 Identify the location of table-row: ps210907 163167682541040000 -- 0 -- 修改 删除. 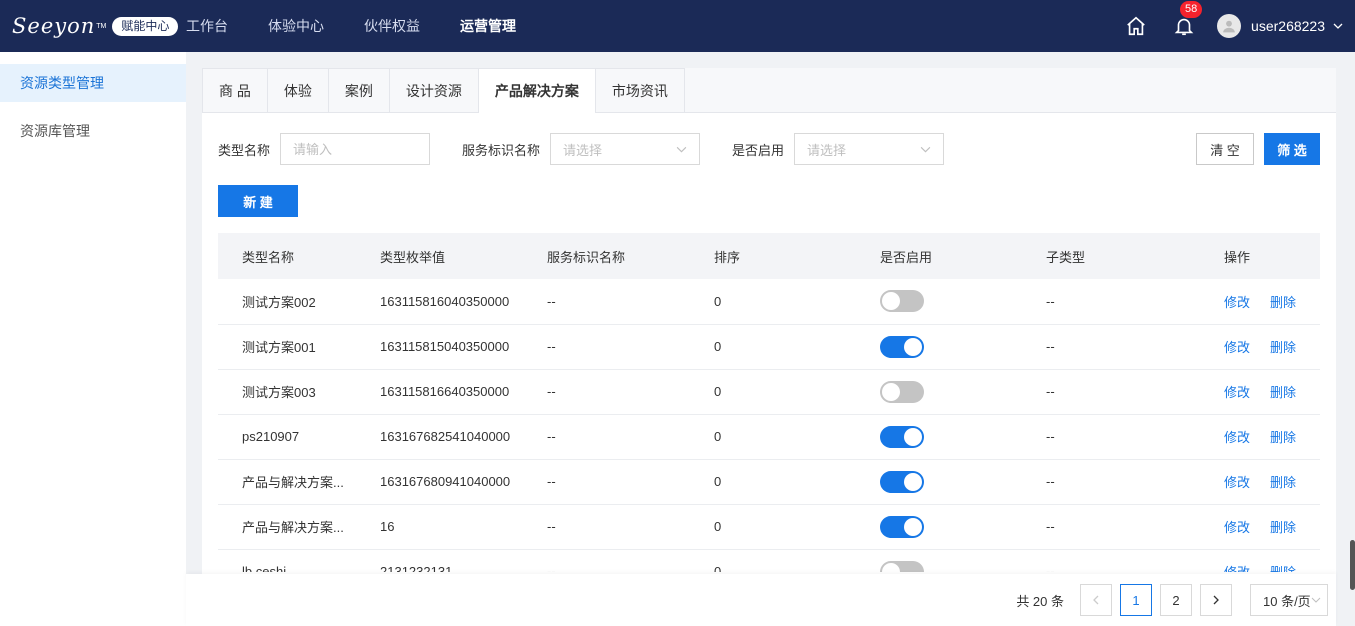
(769, 437).